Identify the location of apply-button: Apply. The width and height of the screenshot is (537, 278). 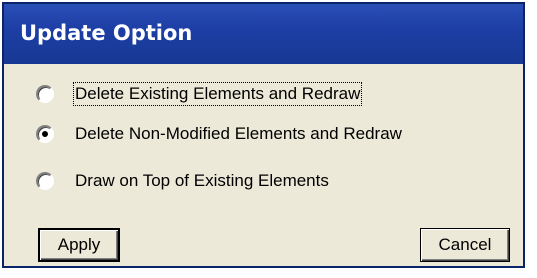
(79, 245).